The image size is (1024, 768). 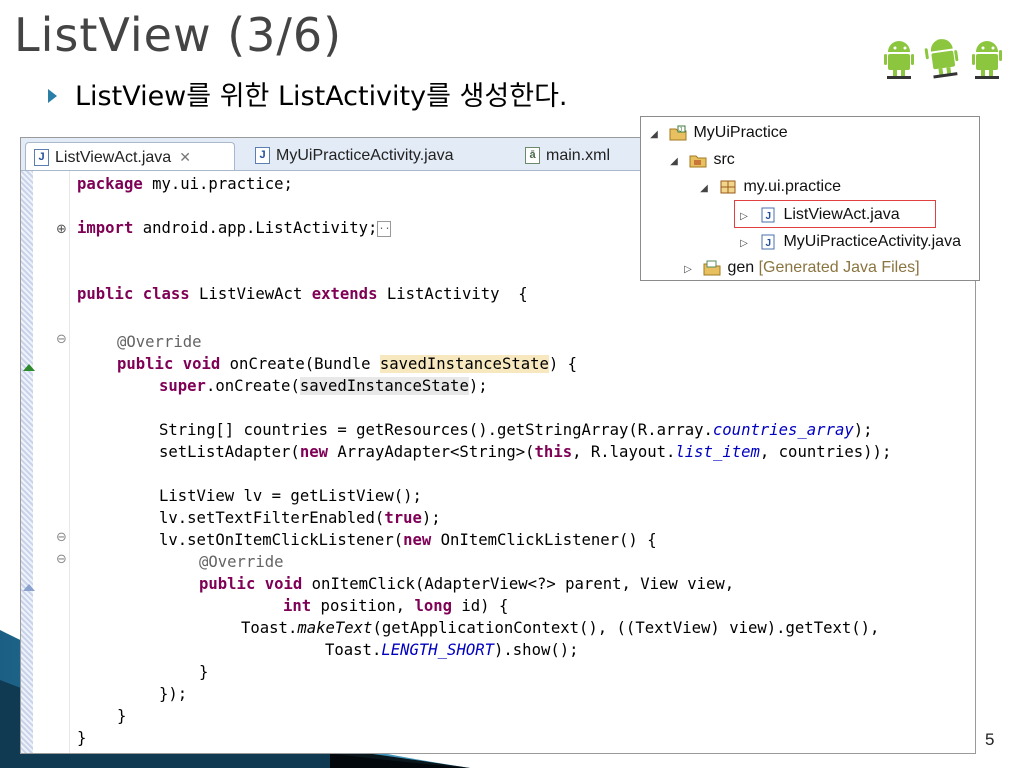 I want to click on tab-label: MyUiPracticeActivity.java, so click(x=365, y=155).